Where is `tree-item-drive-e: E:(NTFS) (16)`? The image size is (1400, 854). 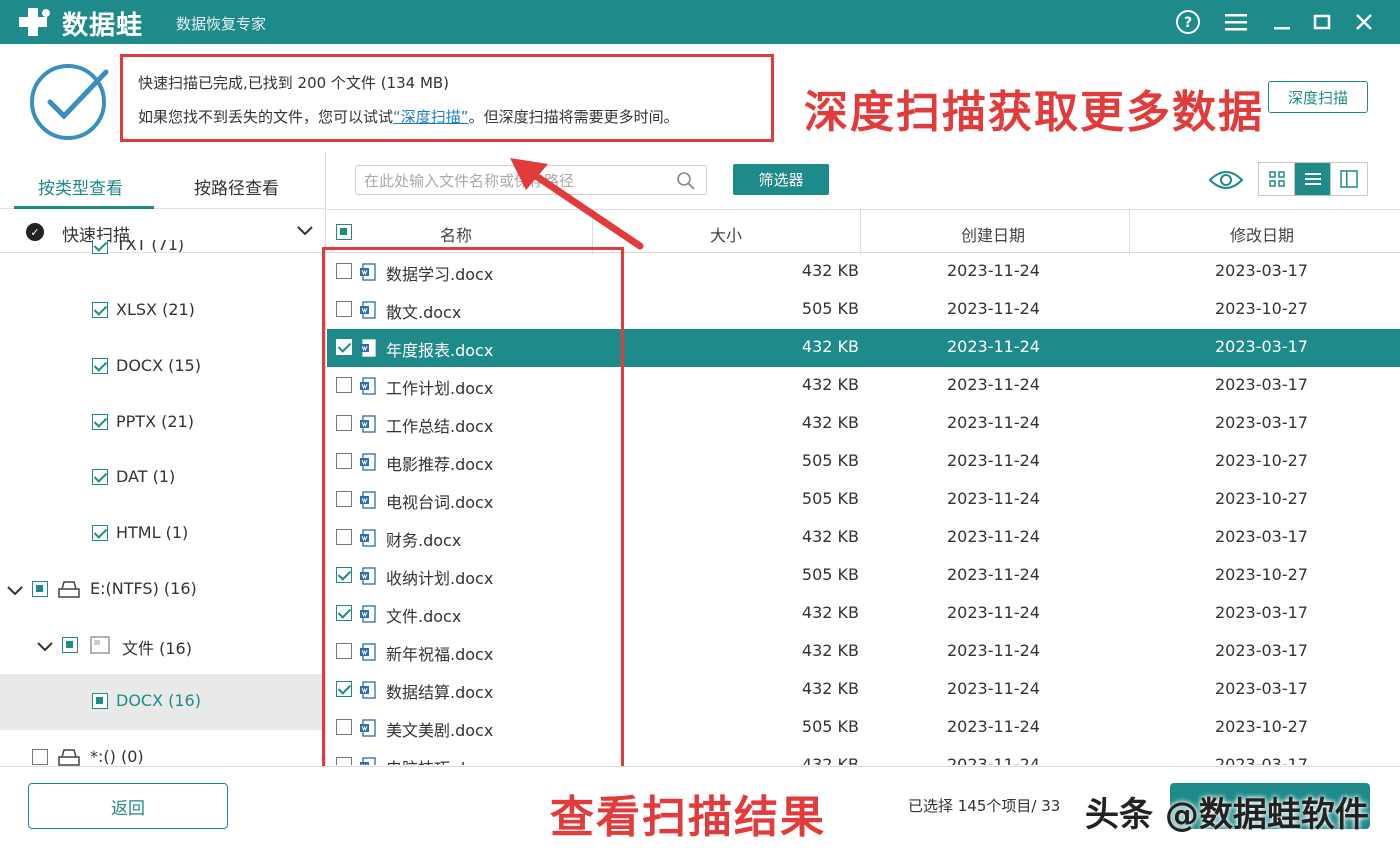
tree-item-drive-e: E:(NTFS) (16) is located at coordinates (162, 590).